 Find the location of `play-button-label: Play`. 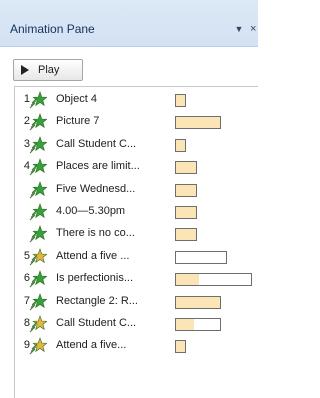

play-button-label: Play is located at coordinates (49, 70).